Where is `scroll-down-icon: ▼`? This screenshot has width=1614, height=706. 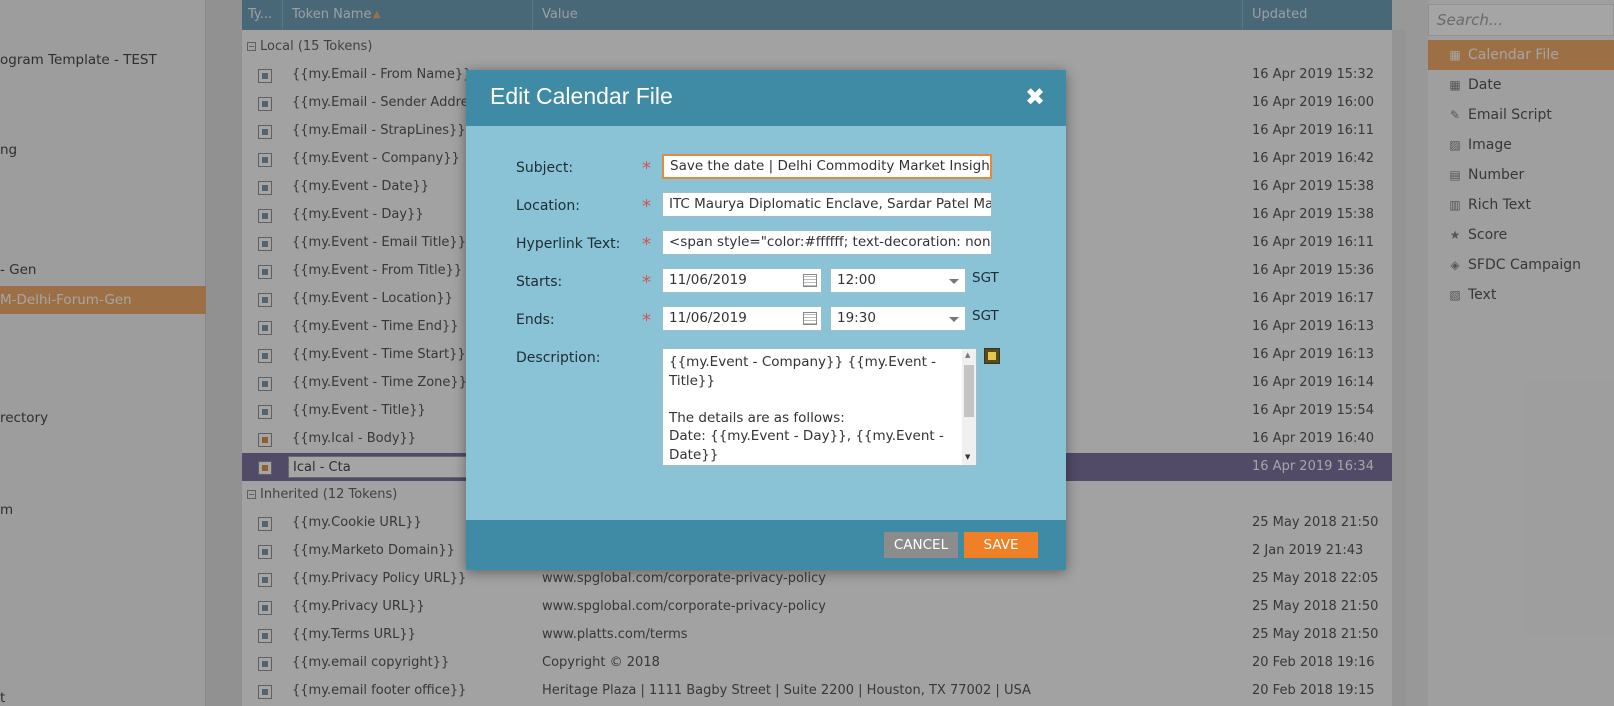
scroll-down-icon: ▼ is located at coordinates (967, 457).